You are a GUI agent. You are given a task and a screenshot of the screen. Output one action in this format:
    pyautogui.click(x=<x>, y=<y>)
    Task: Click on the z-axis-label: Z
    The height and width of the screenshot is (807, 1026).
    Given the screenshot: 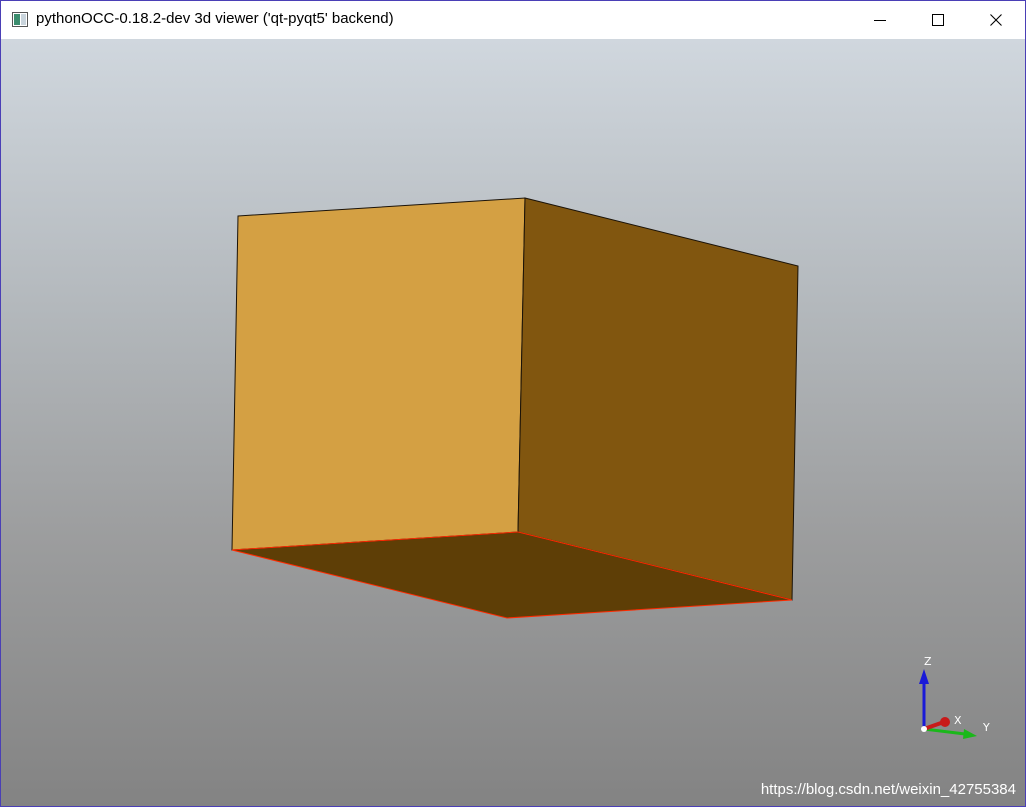 What is the action you would take?
    pyautogui.click(x=928, y=661)
    